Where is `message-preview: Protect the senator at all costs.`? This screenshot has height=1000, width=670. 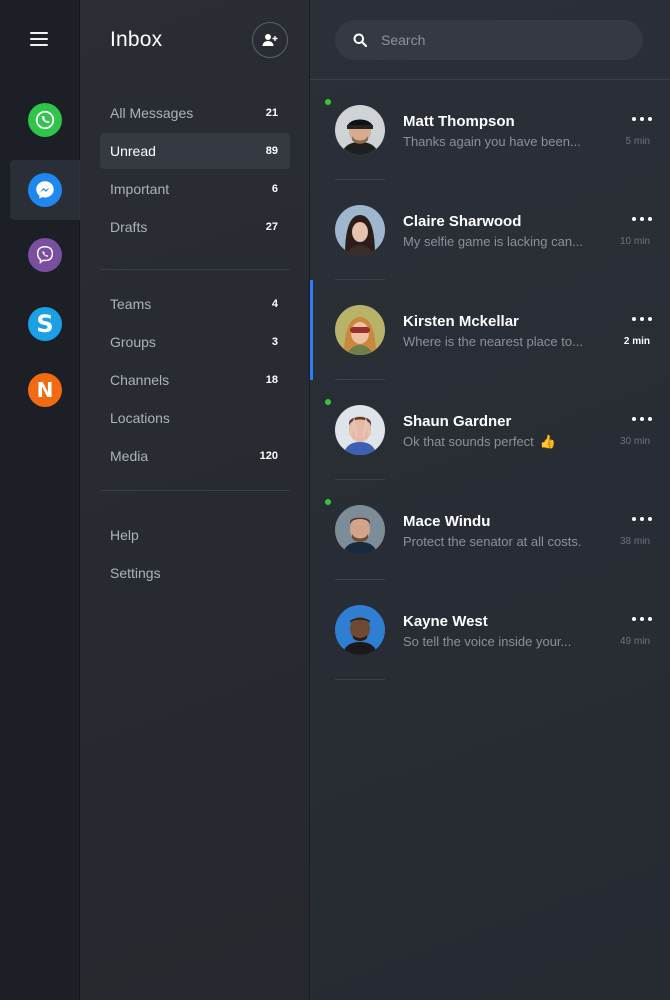 message-preview: Protect the senator at all costs. is located at coordinates (492, 541).